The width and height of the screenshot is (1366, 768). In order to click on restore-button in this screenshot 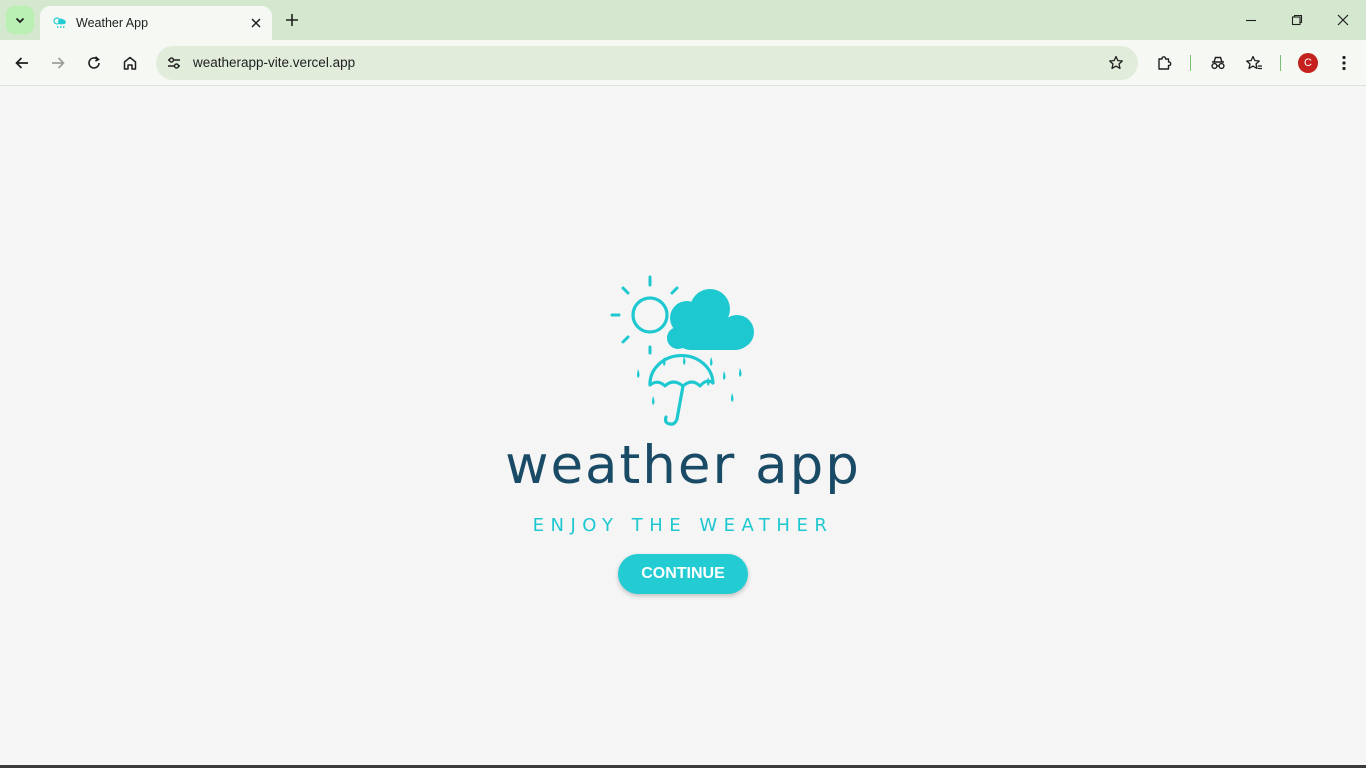, I will do `click(1297, 20)`.